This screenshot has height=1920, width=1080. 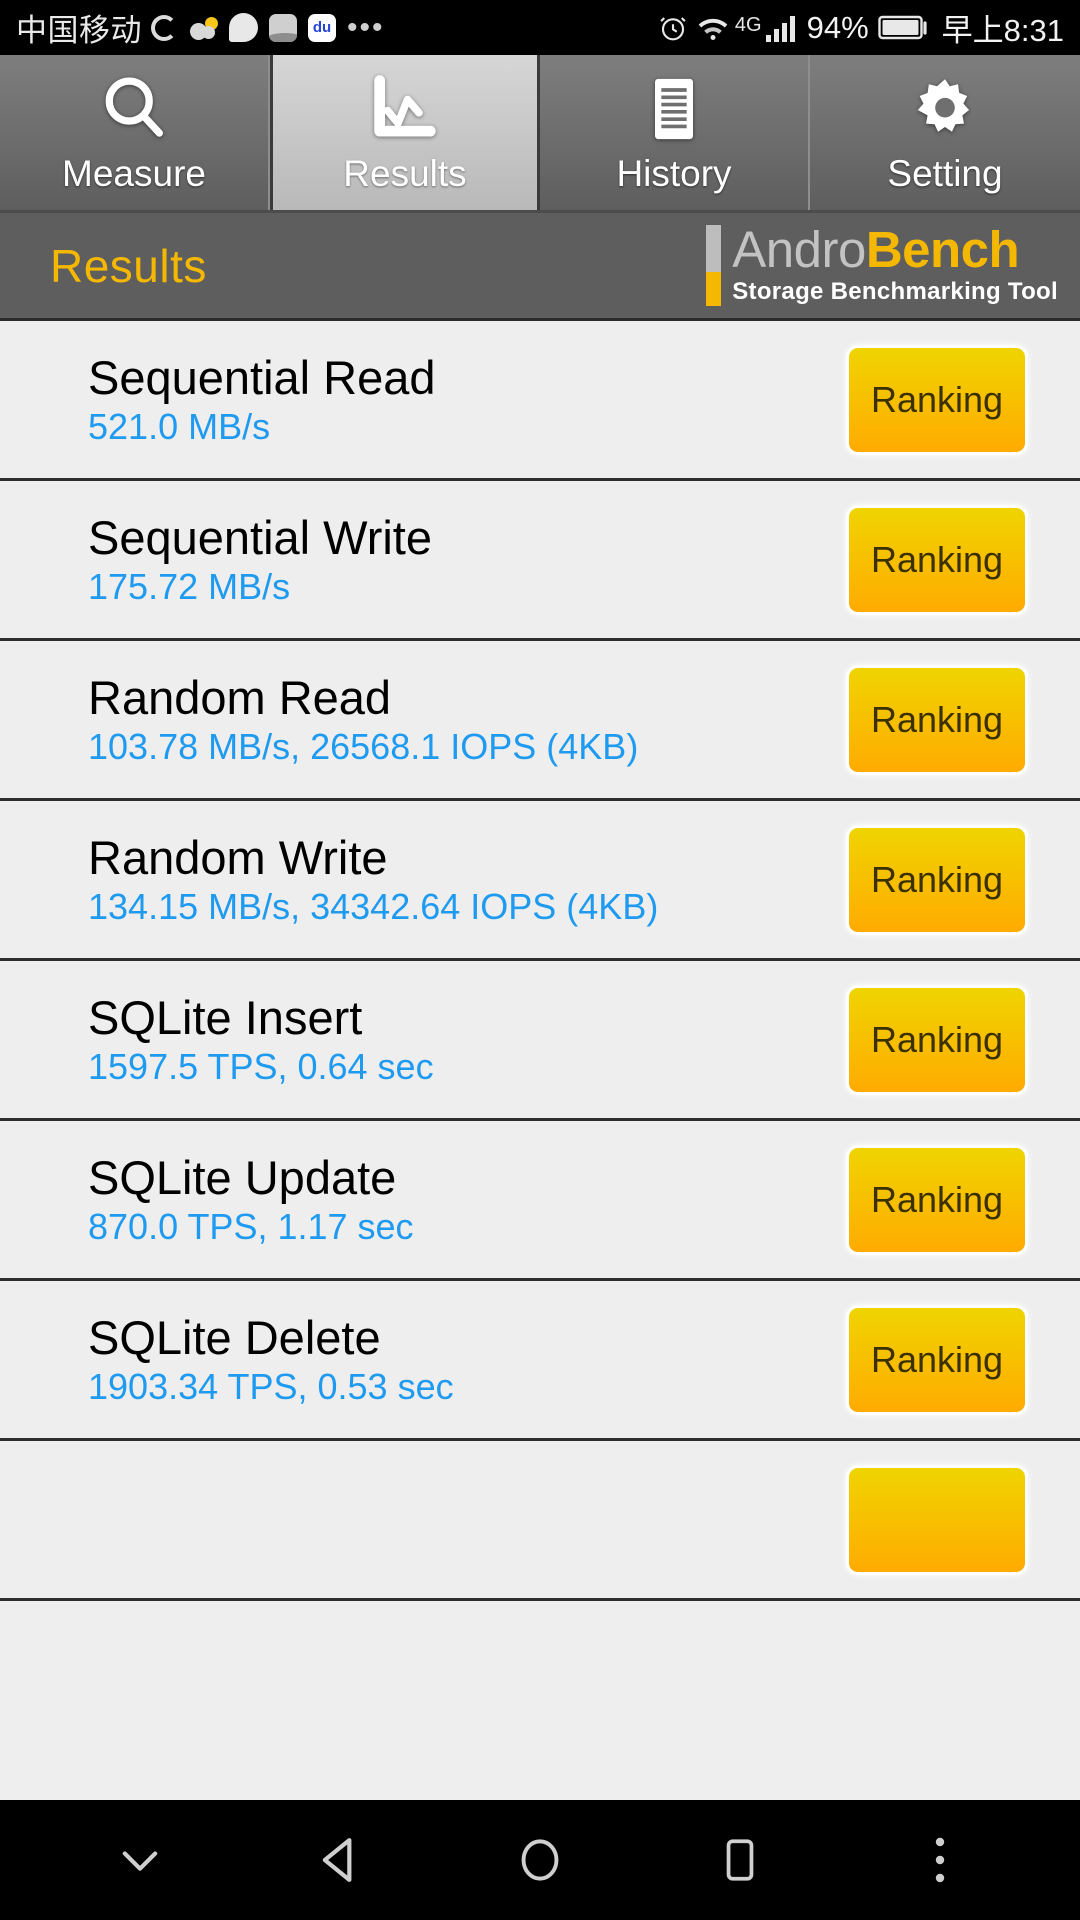 I want to click on baidu-icon: du, so click(x=322, y=27).